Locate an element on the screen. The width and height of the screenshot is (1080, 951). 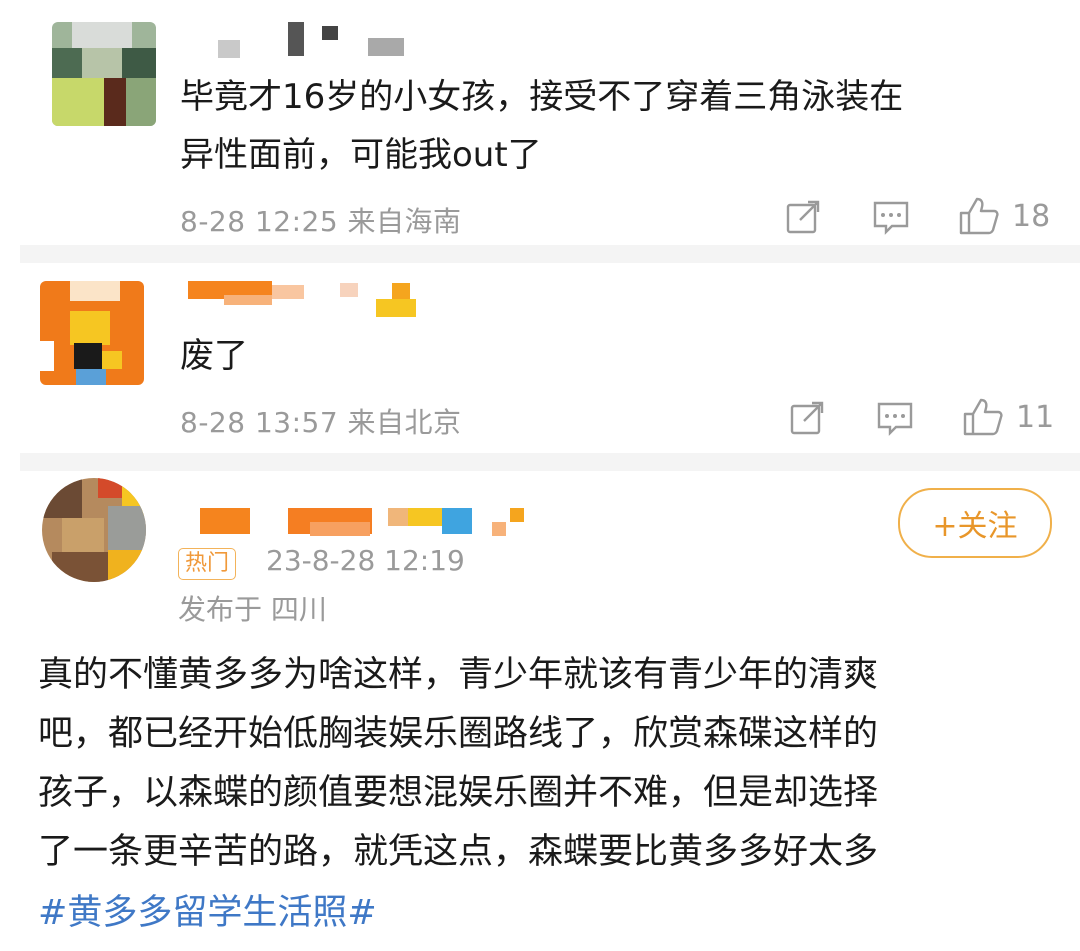
hot-badge: 热门 is located at coordinates (207, 564).